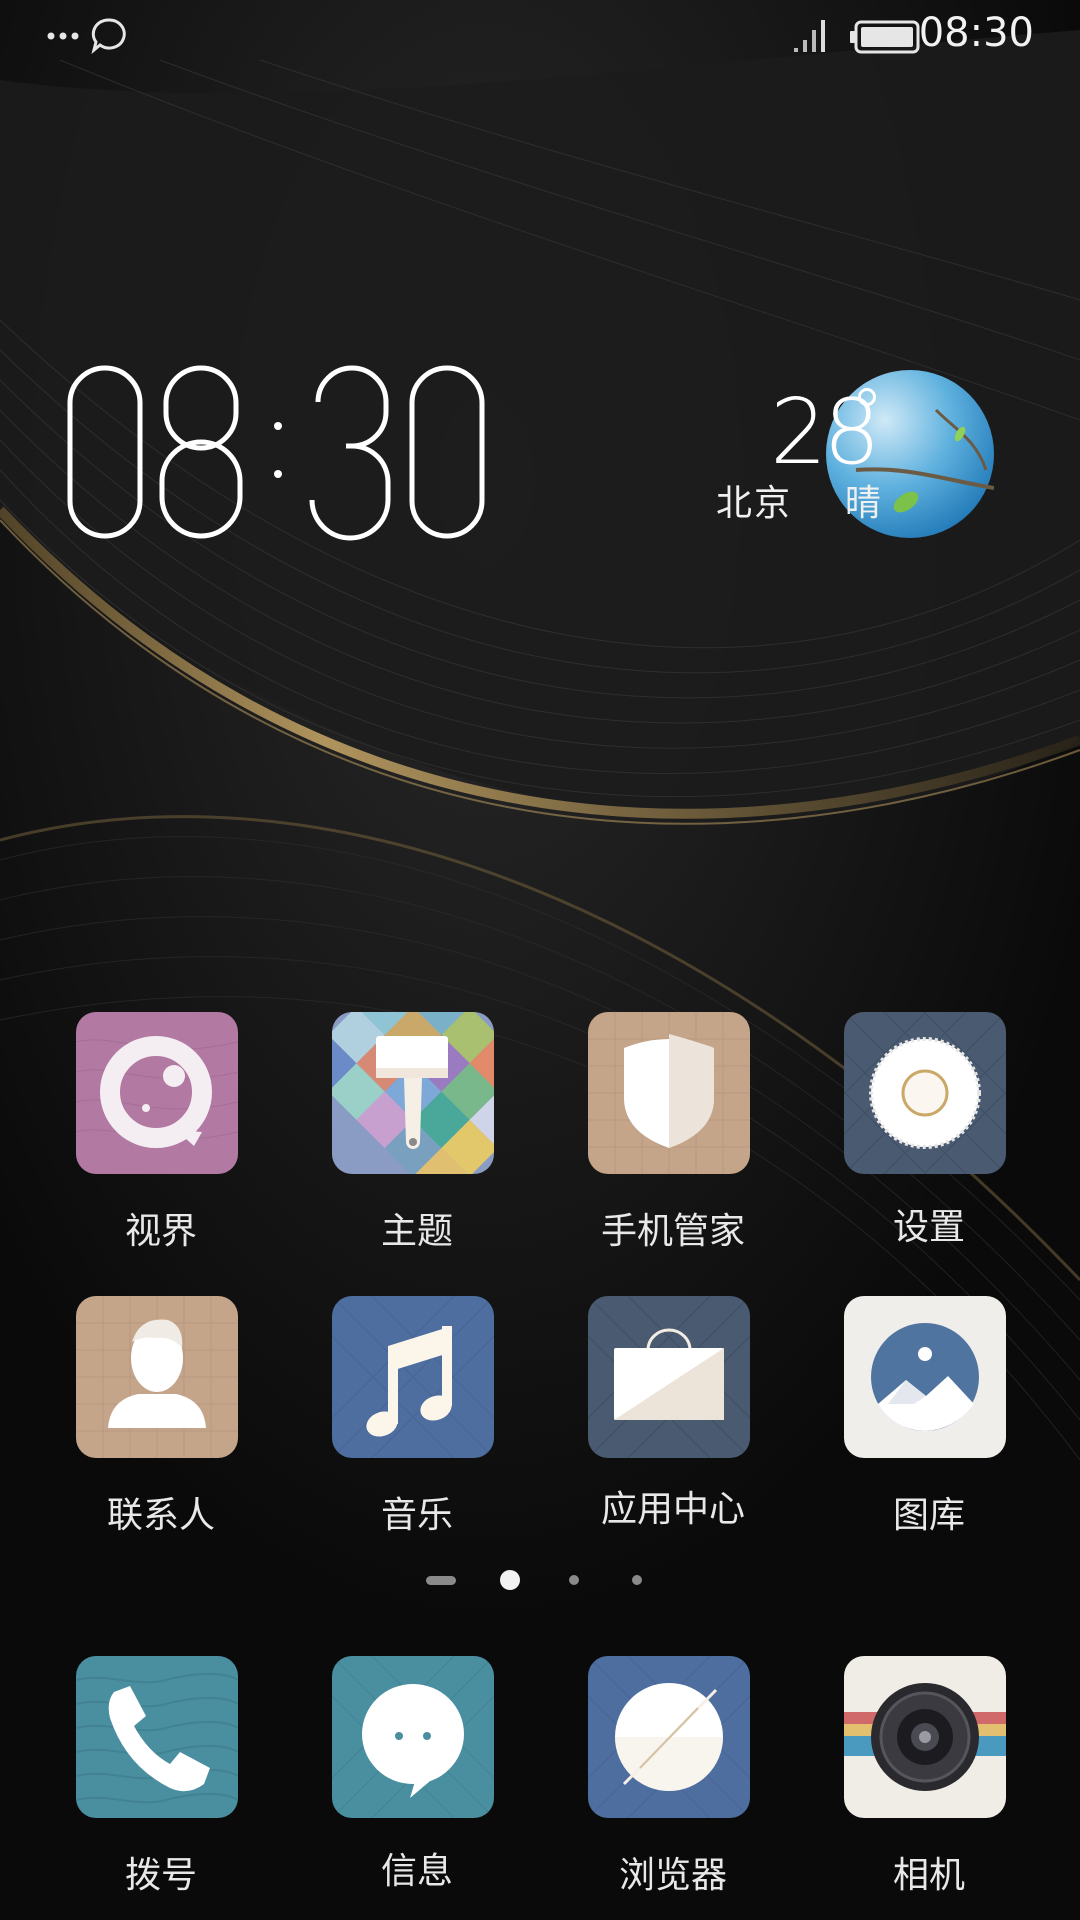  What do you see at coordinates (108, 36) in the screenshot?
I see `message-bubble-icon` at bounding box center [108, 36].